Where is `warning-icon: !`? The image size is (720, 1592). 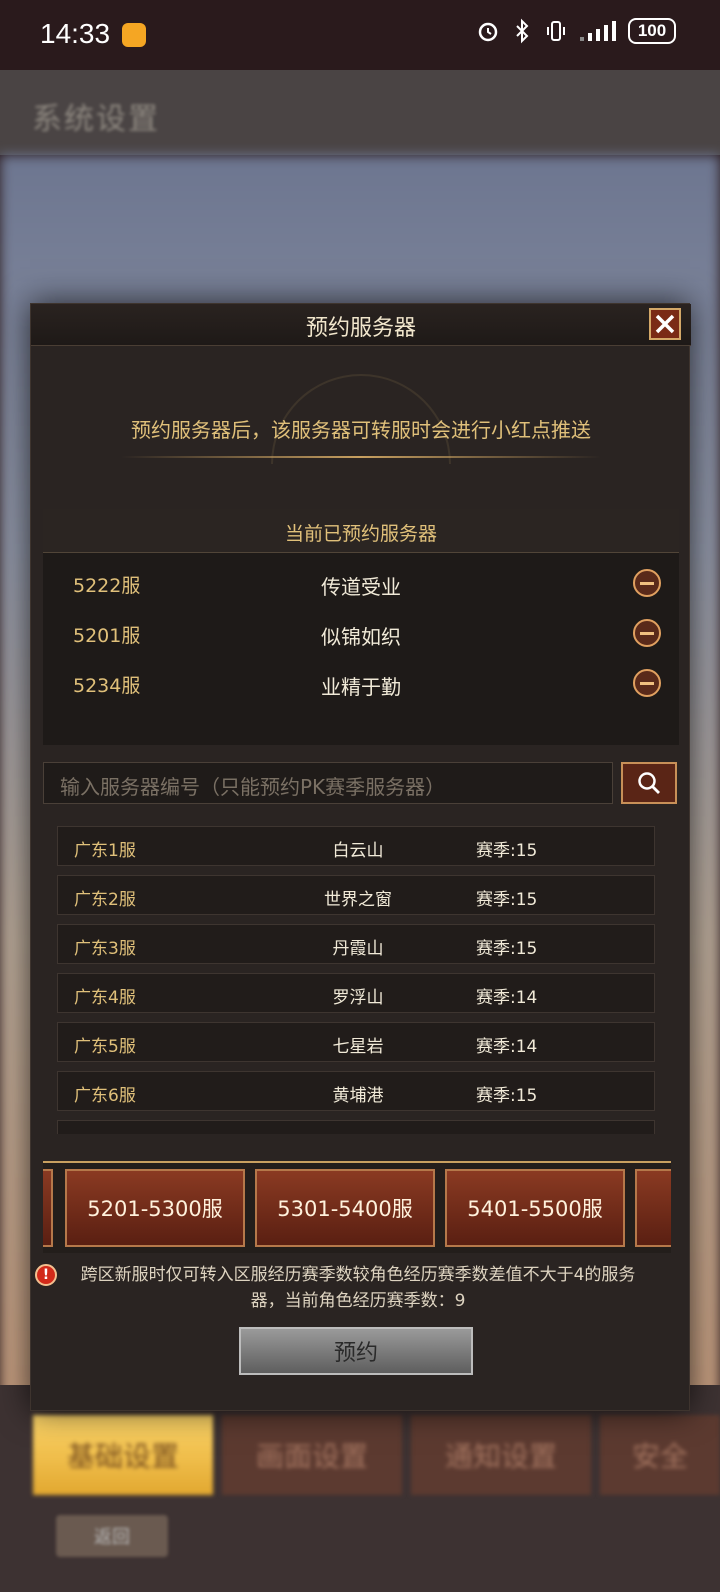 warning-icon: ! is located at coordinates (46, 1275).